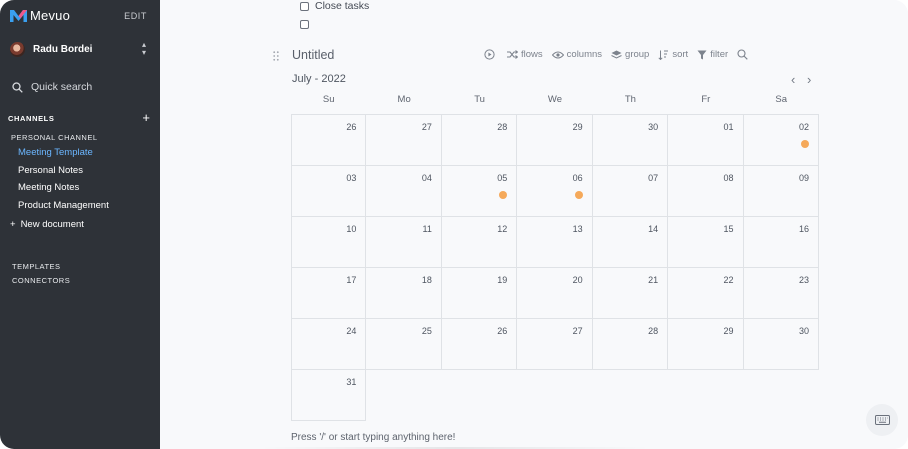 This screenshot has height=449, width=908. I want to click on calendar-day-cell: 20, so click(555, 293).